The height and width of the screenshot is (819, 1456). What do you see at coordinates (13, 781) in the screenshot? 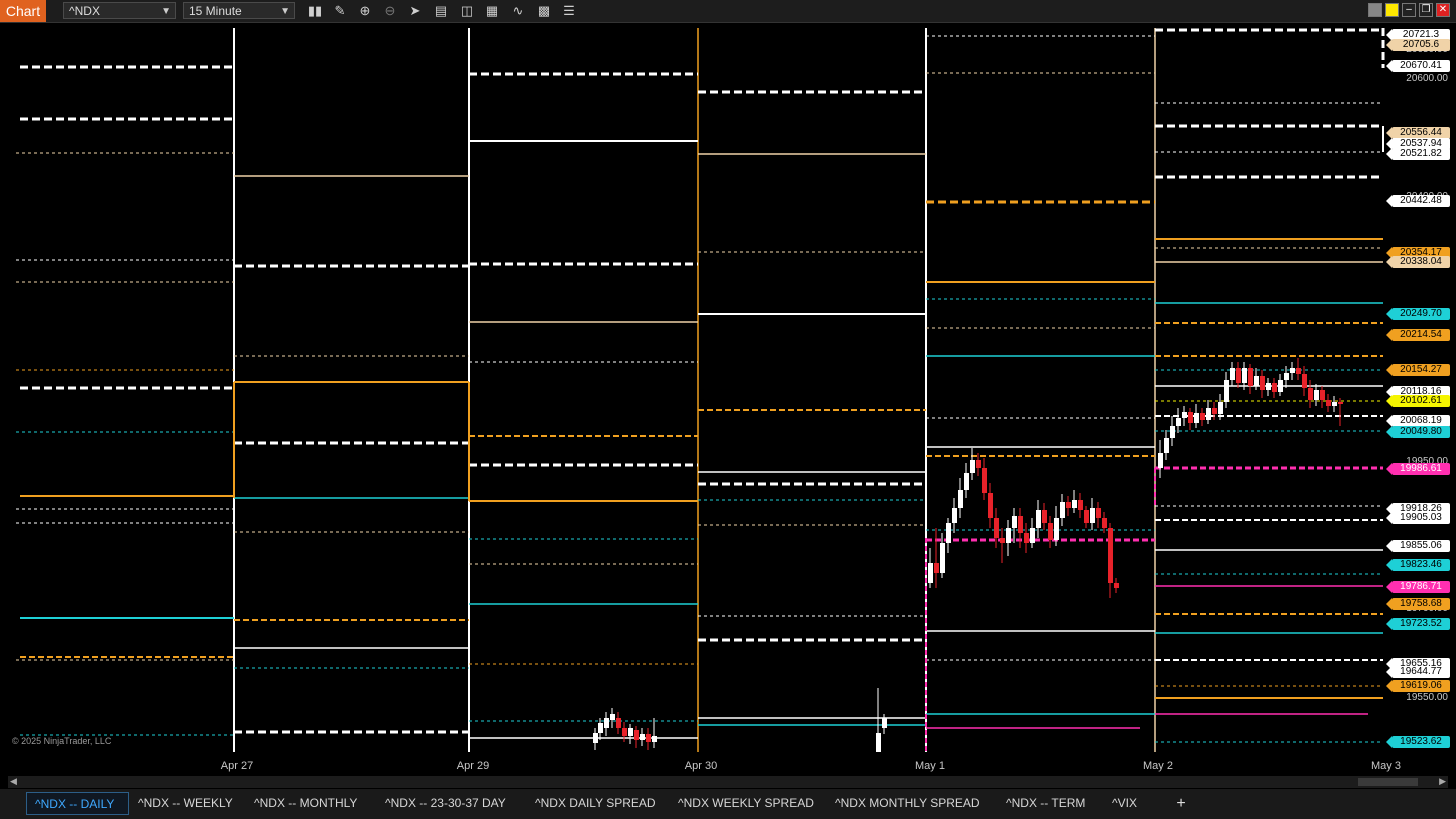
I see `scroll-left-icon: ◀` at bounding box center [13, 781].